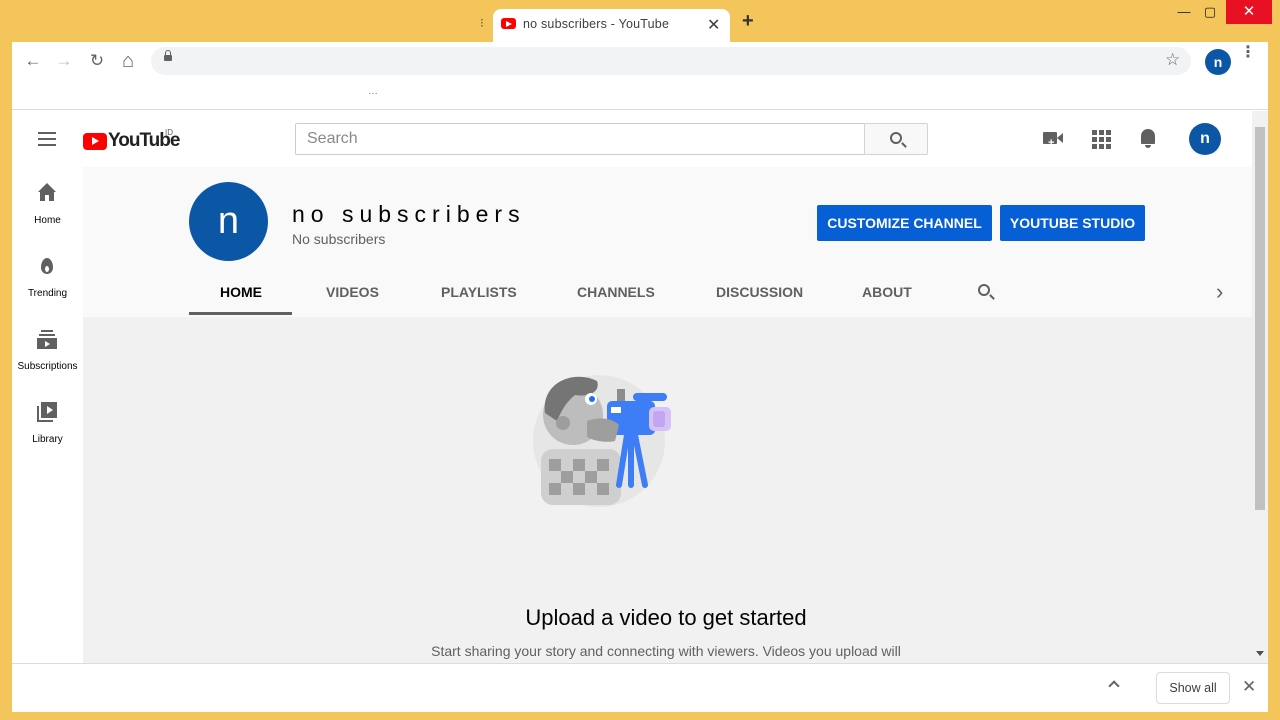 Image resolution: width=1280 pixels, height=720 pixels. I want to click on camera-operator-illustration, so click(602, 441).